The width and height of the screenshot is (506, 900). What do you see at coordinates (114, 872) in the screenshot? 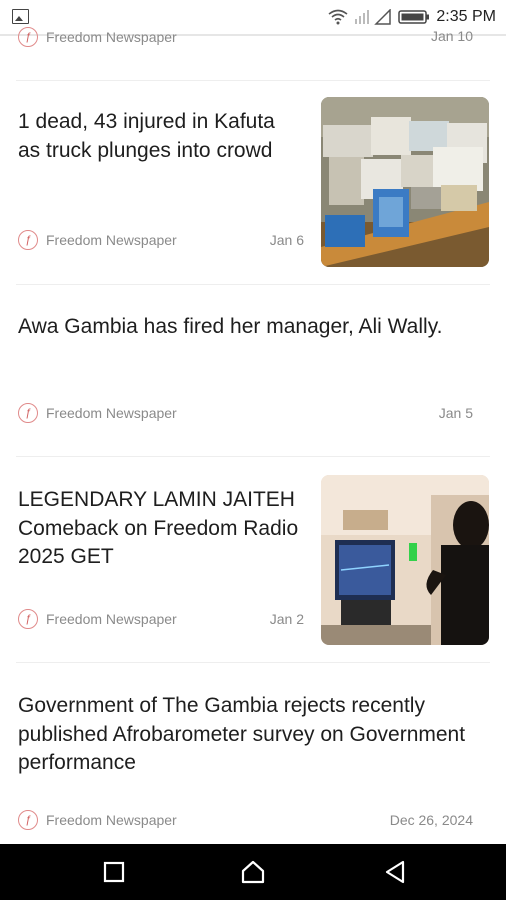
I see `recent-apps-icon` at bounding box center [114, 872].